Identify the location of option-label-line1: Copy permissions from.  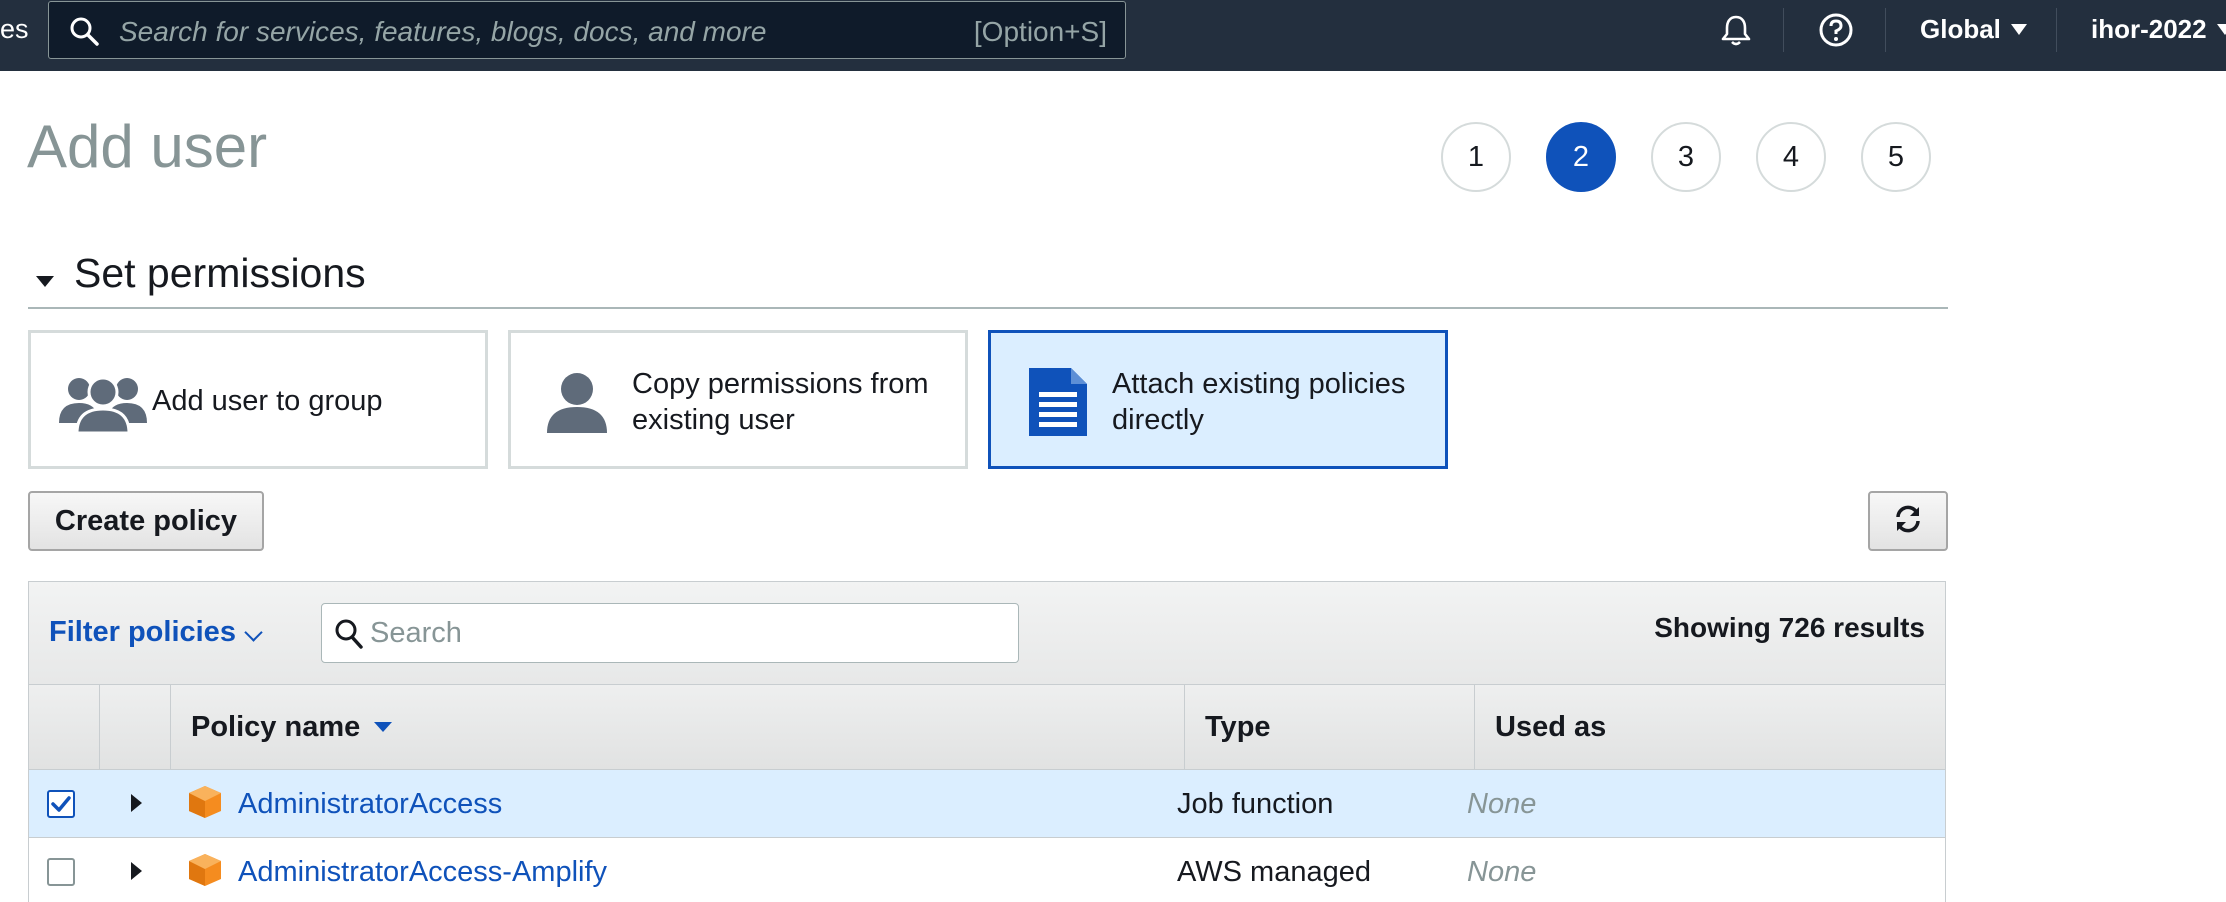
(780, 384).